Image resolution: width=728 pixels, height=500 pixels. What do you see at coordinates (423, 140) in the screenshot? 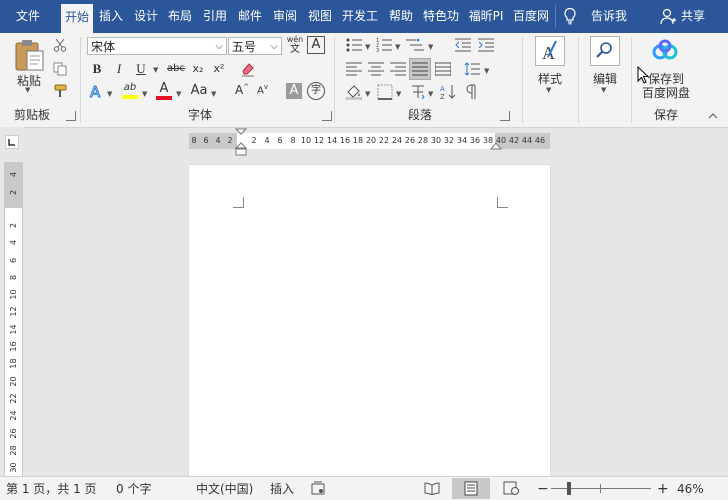
I see `ruler-number: 28` at bounding box center [423, 140].